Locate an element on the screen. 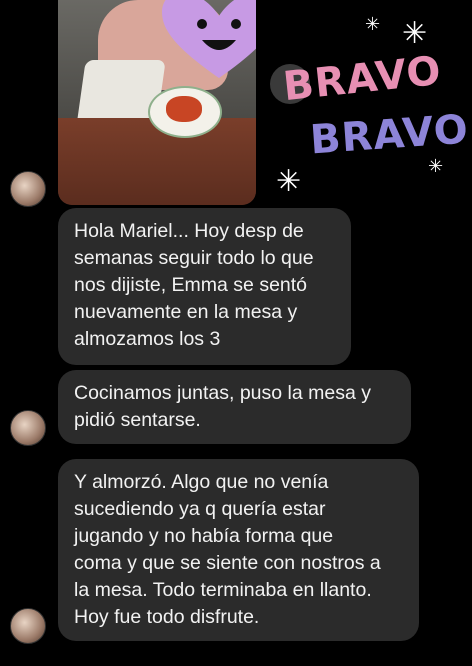 The height and width of the screenshot is (666, 472). bravo-sticker-line2: BRAVO is located at coordinates (389, 135).